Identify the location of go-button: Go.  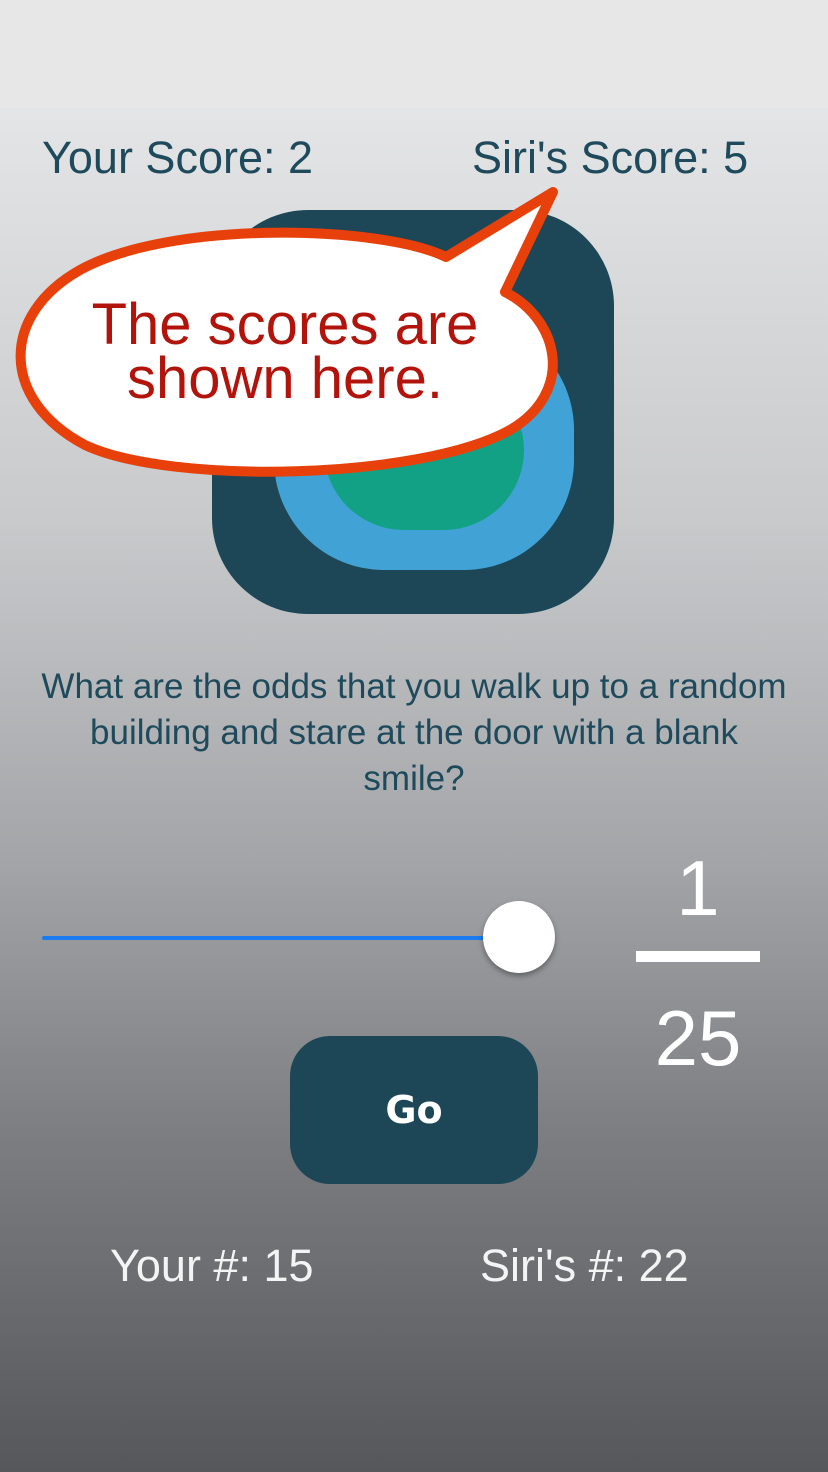
(414, 1110).